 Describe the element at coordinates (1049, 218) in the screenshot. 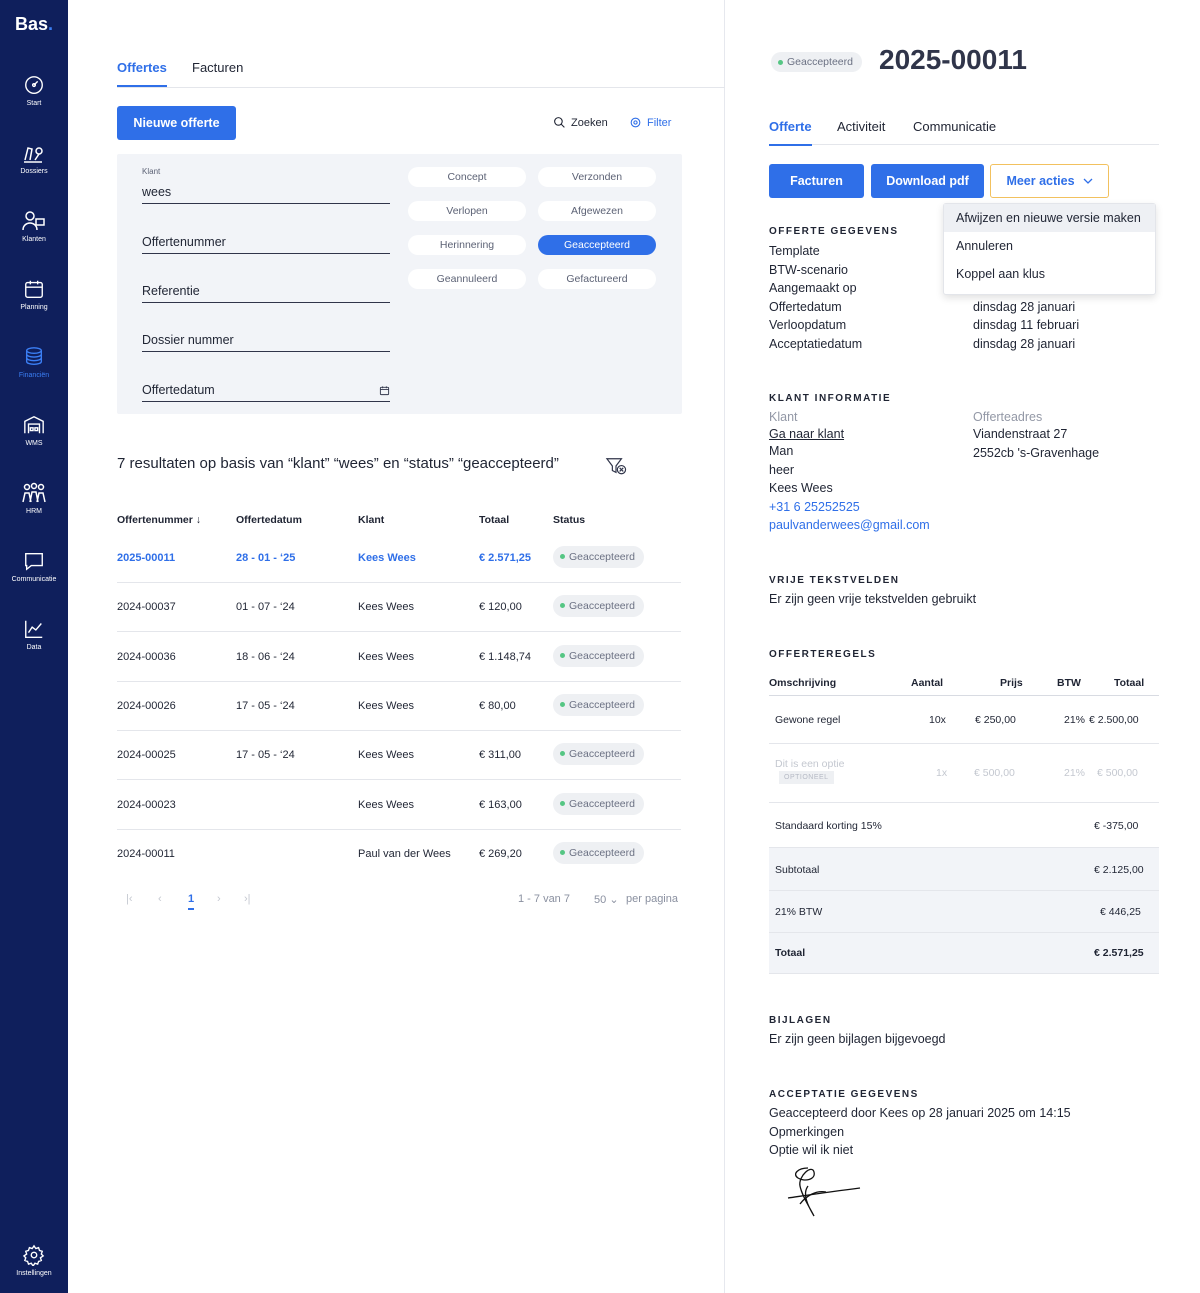

I see `menu-item-reject-new-version: Afwijzen en nieuwe versie maken` at that location.